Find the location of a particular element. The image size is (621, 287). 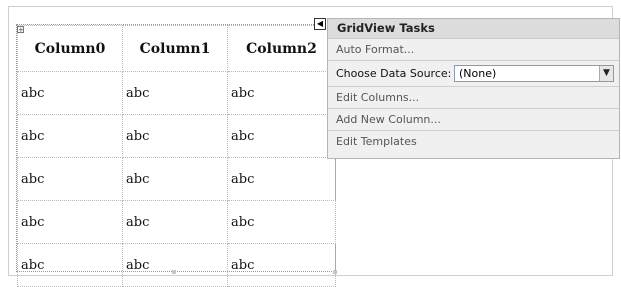

column-header: Column0 is located at coordinates (70, 48).